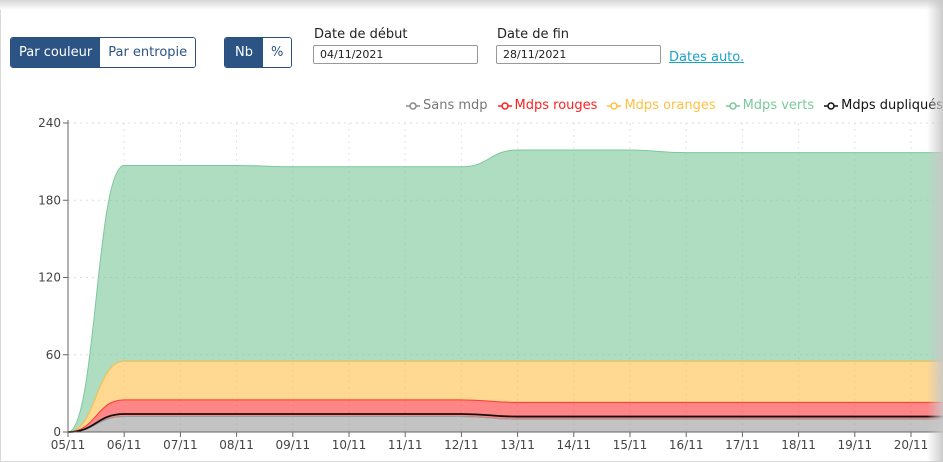 Image resolution: width=943 pixels, height=462 pixels. What do you see at coordinates (686, 445) in the screenshot?
I see `x-tick-label: 16/11` at bounding box center [686, 445].